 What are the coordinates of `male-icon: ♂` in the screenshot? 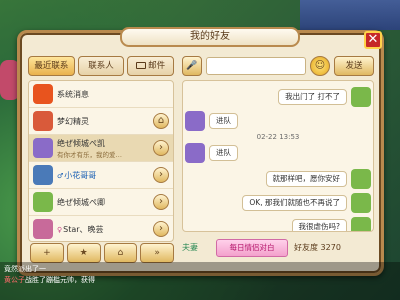 It's located at (60, 175).